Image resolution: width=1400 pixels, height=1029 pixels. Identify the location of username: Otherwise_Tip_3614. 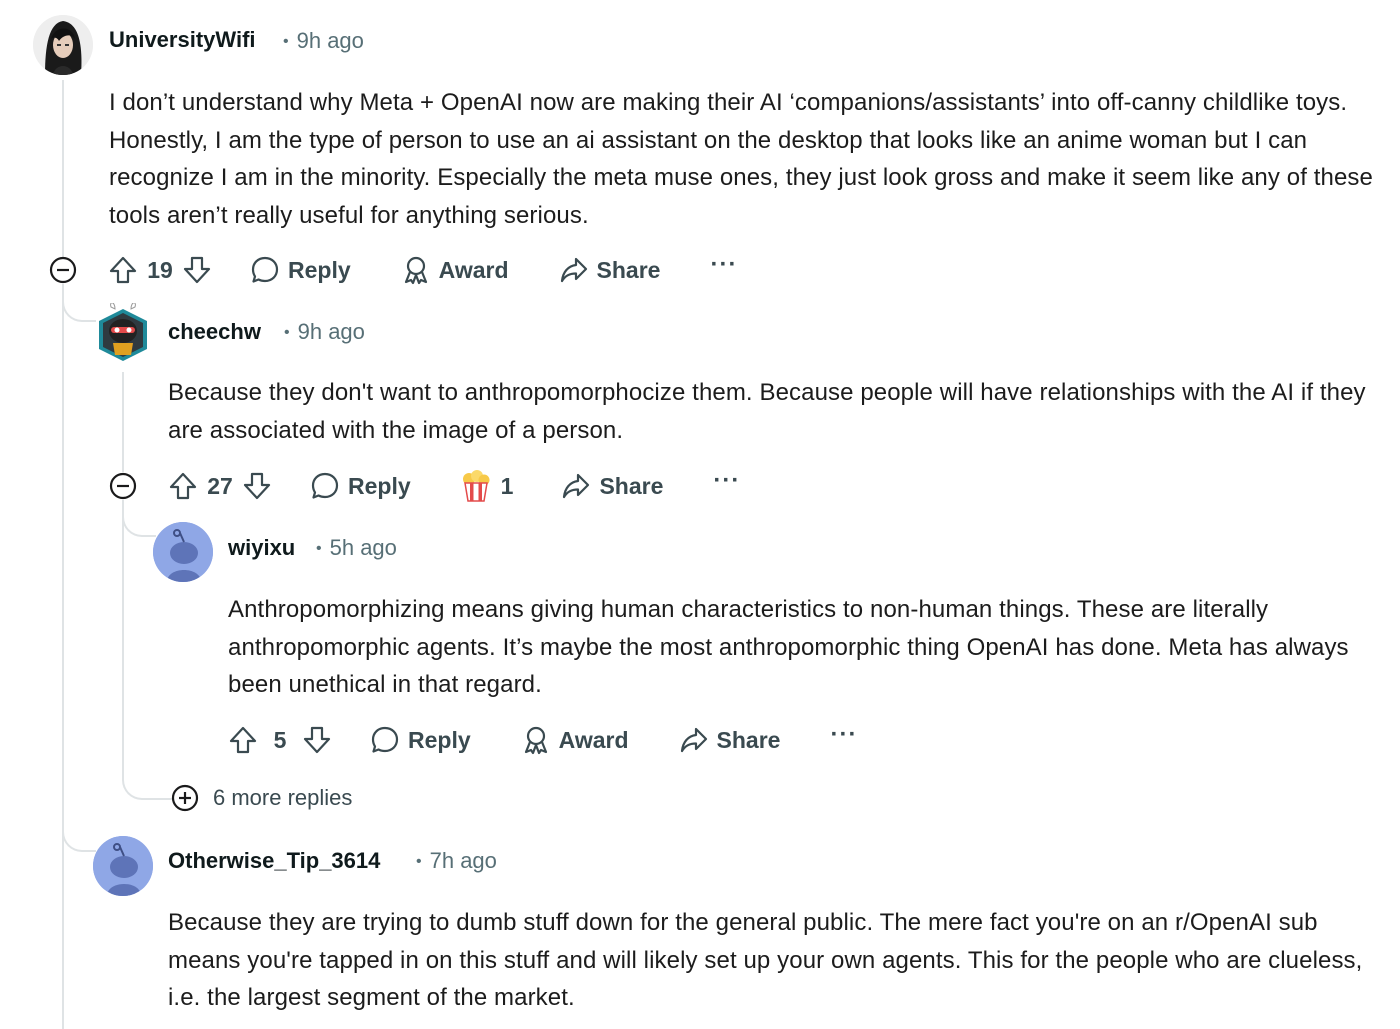
(274, 861).